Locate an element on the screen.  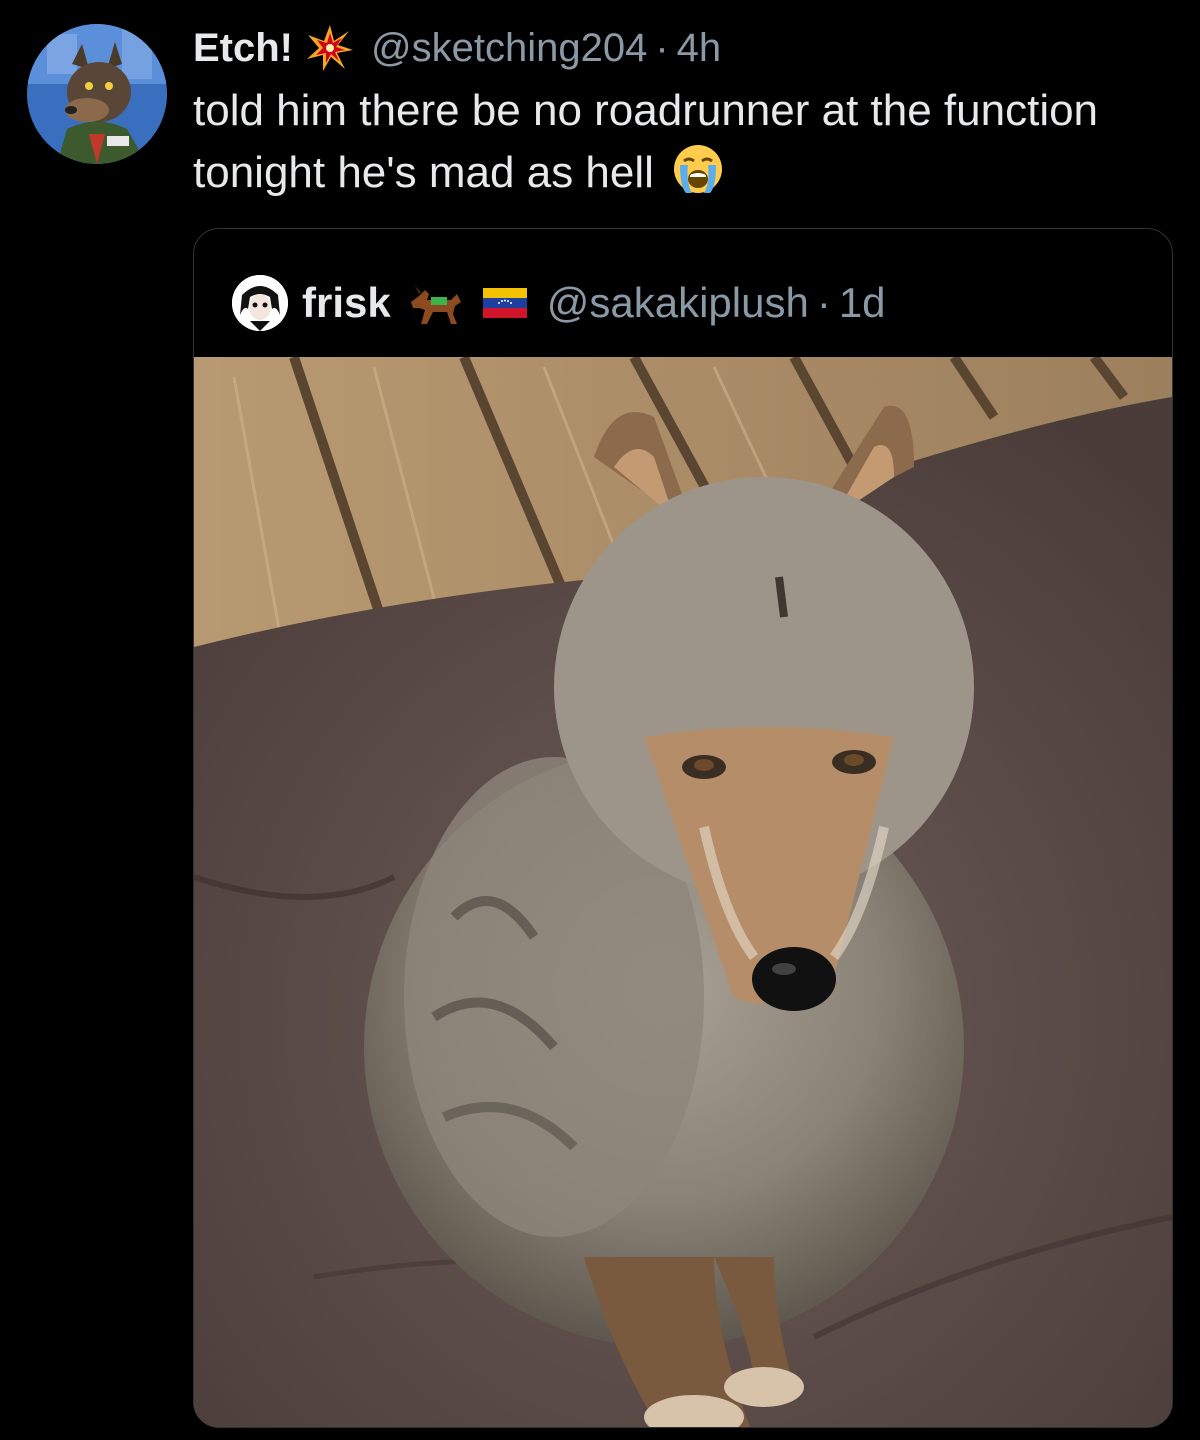
display-name: Etch! is located at coordinates (243, 48).